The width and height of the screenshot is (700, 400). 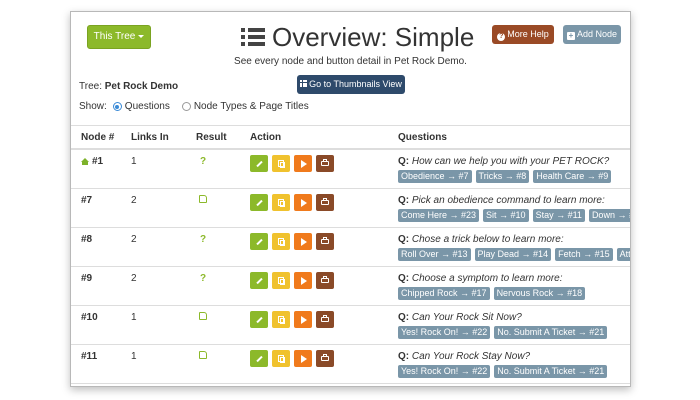 I want to click on links-in-cell: 2, so click(x=163, y=247).